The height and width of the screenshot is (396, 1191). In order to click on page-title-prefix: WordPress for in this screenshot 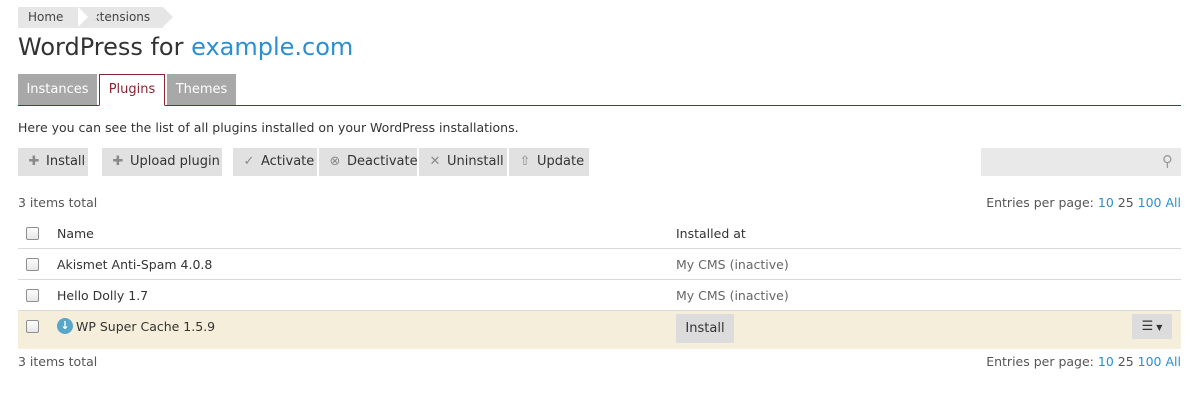, I will do `click(105, 47)`.